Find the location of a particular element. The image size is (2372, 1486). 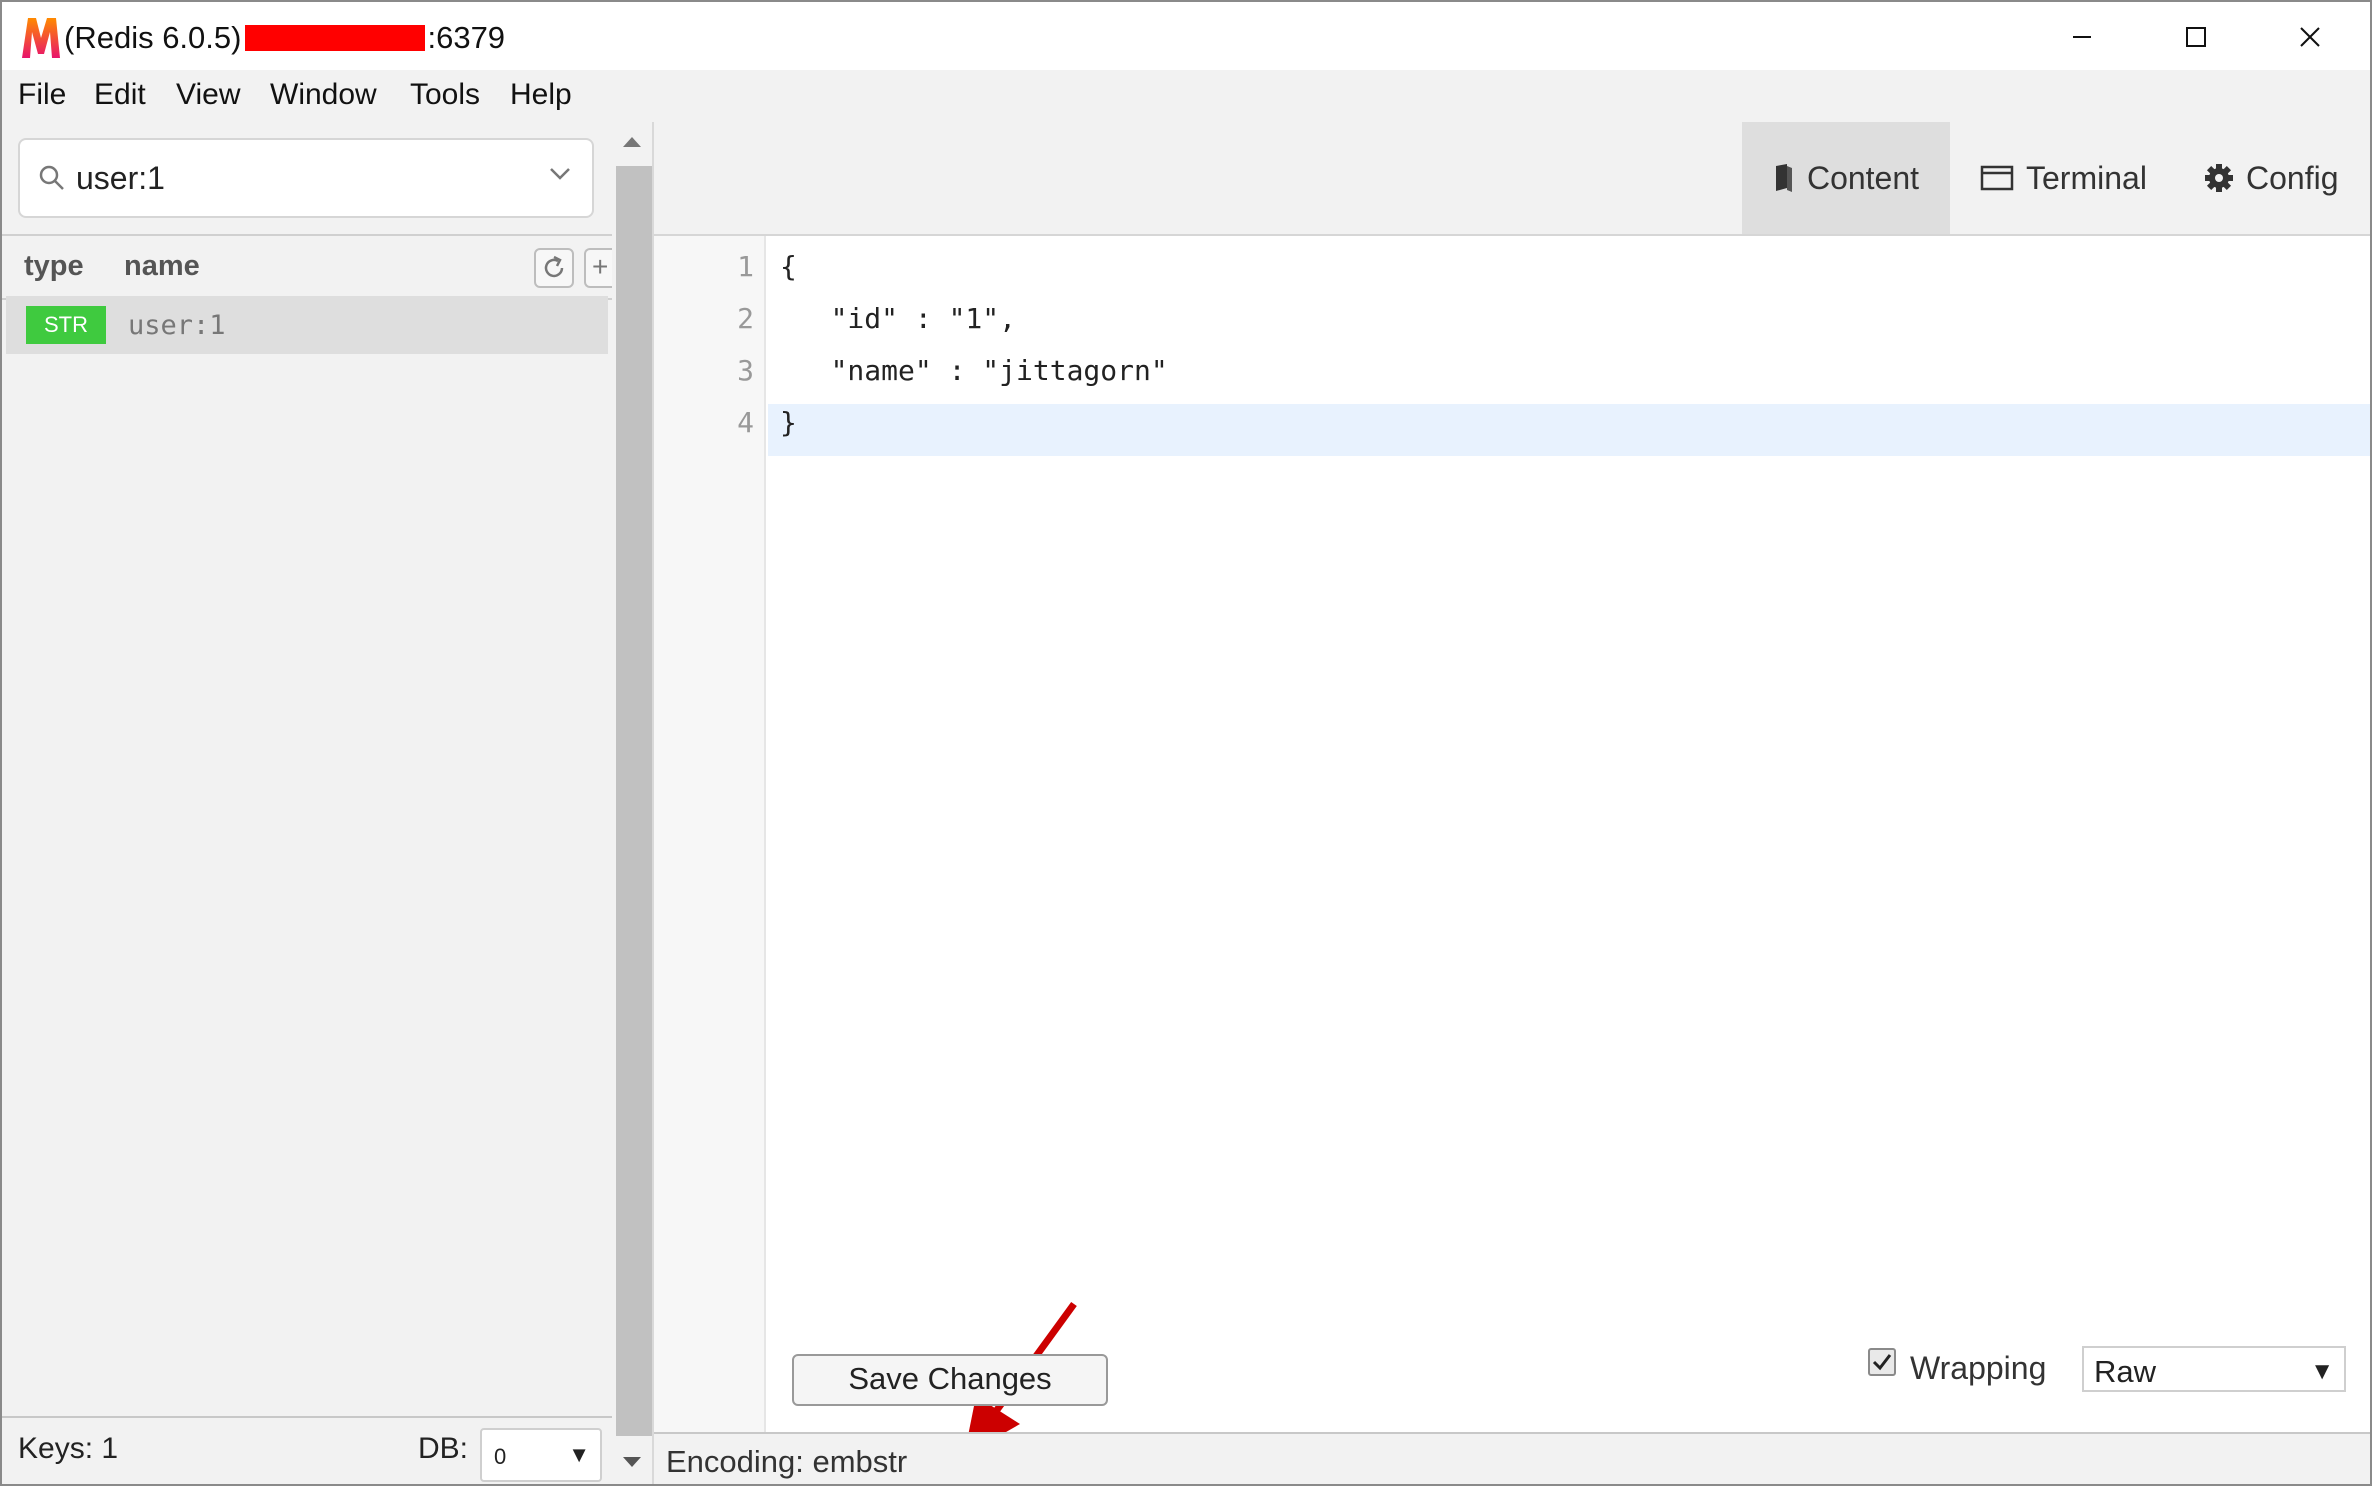

keys-count: Keys: 1 is located at coordinates (68, 1448).